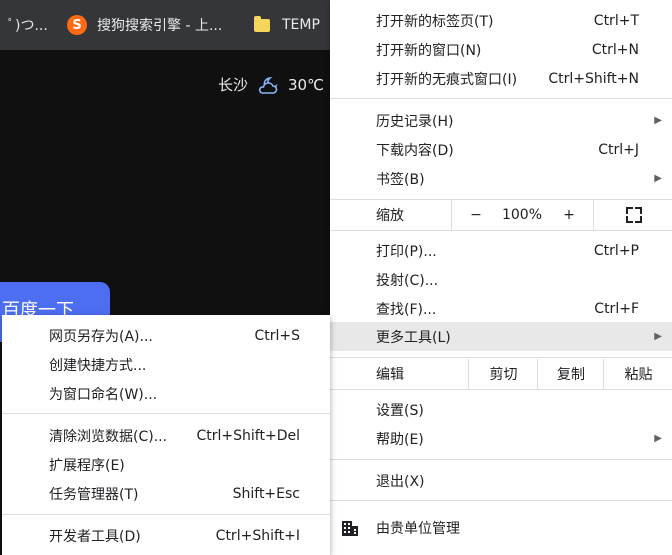  I want to click on copy-button: 复制, so click(570, 374).